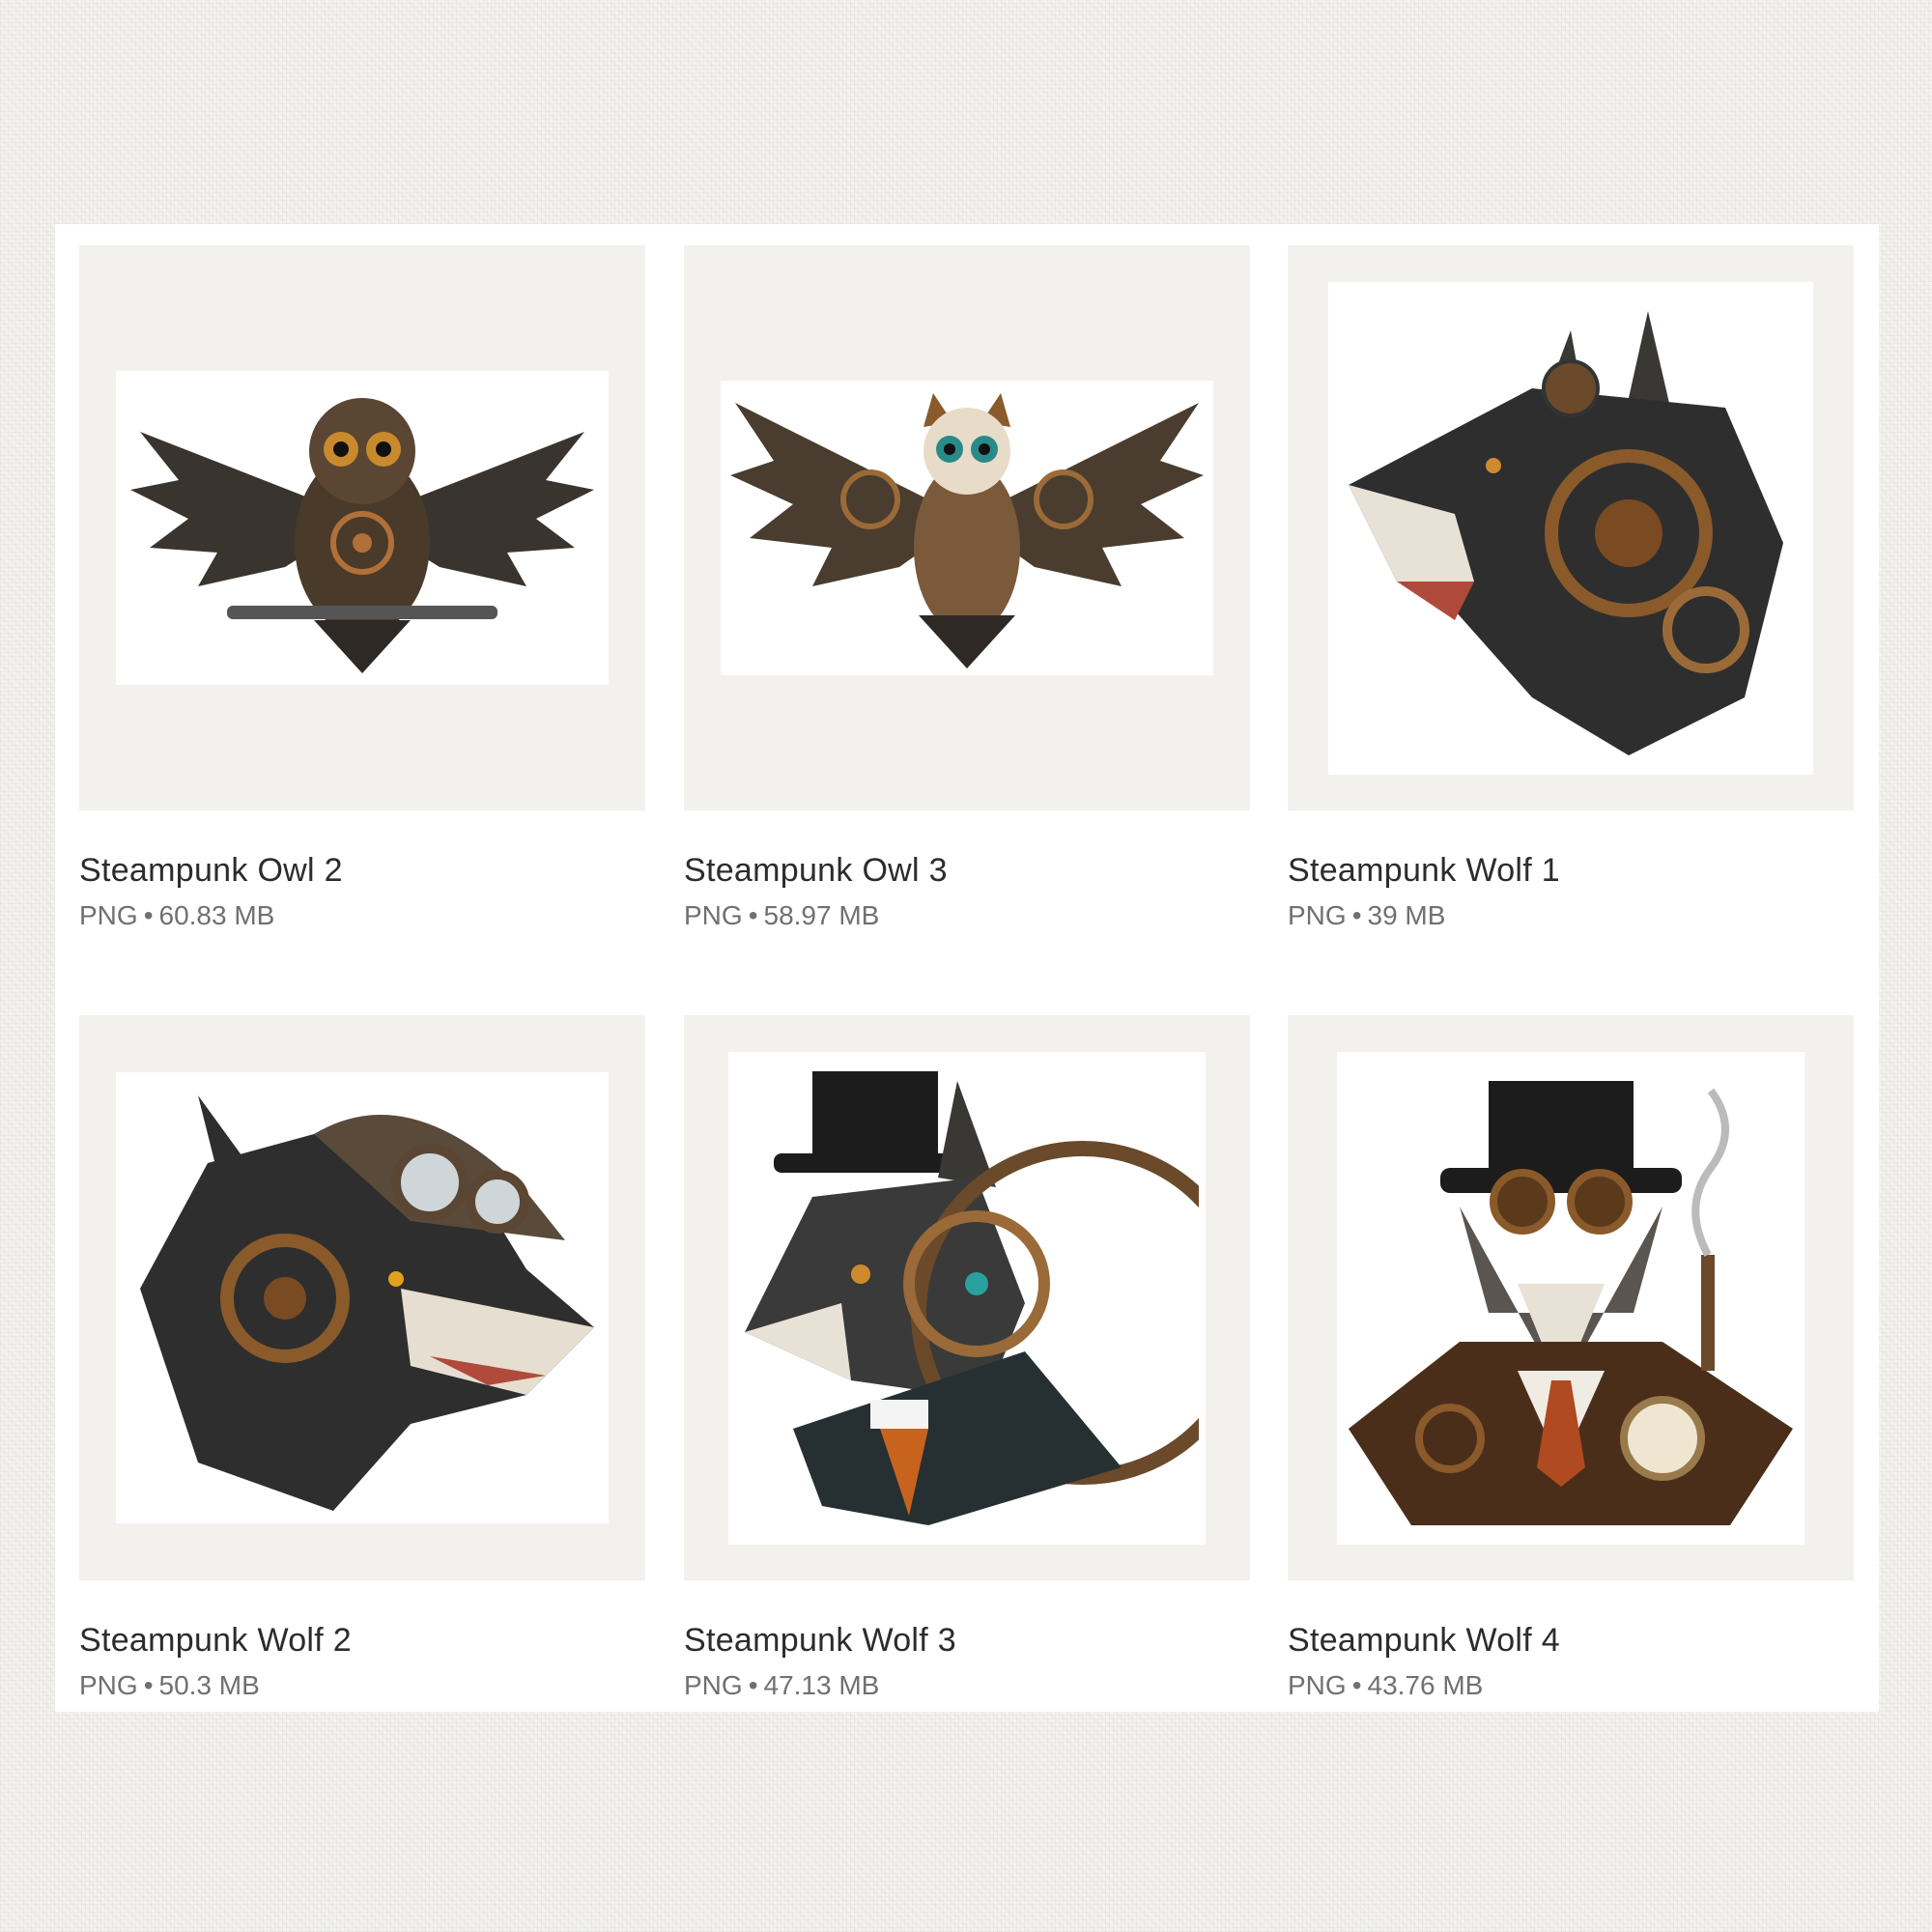 The image size is (1932, 1932). I want to click on file-card: Steampunk Wolf 3 PNG • 47.13 MB, so click(967, 1358).